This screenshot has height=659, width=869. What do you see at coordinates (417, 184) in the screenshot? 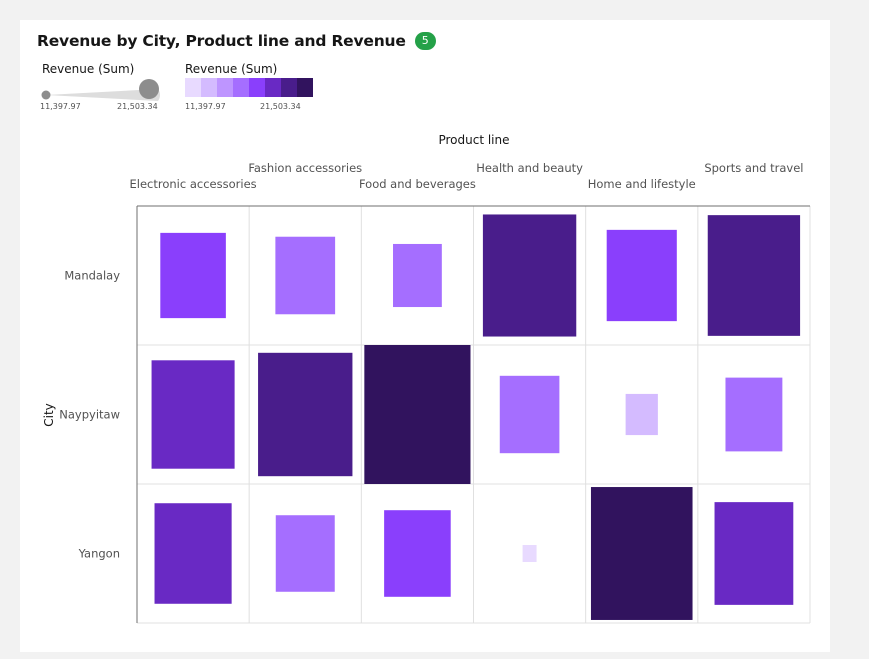
I see `x-tick-label: Food and beverages` at bounding box center [417, 184].